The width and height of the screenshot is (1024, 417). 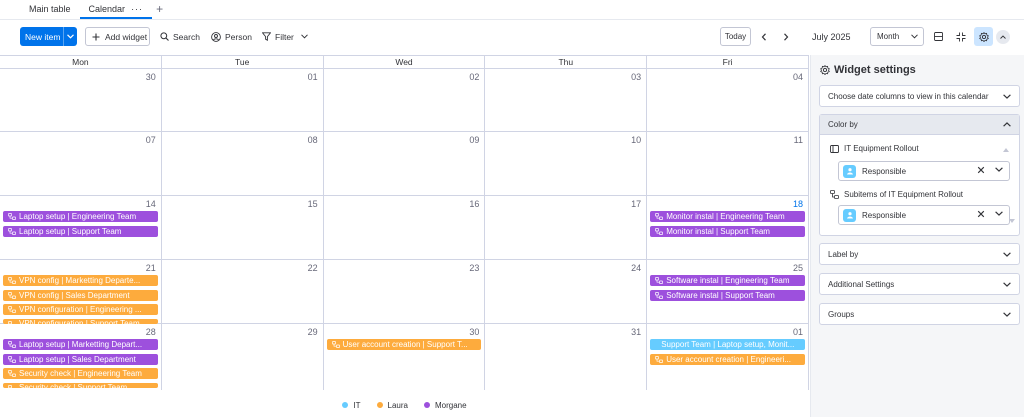 What do you see at coordinates (81, 163) in the screenshot?
I see `calendar-day-cell: 07` at bounding box center [81, 163].